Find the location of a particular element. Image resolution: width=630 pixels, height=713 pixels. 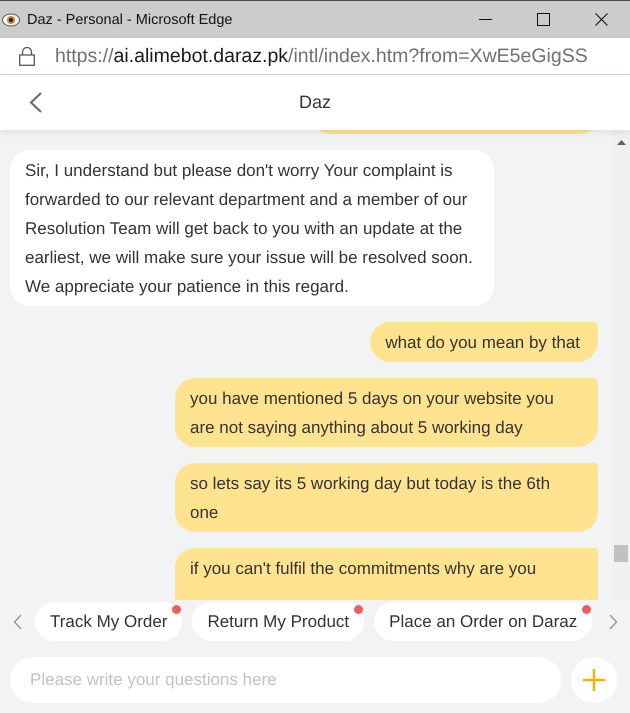

quick-reply-chip: Return My Product is located at coordinates (278, 621).